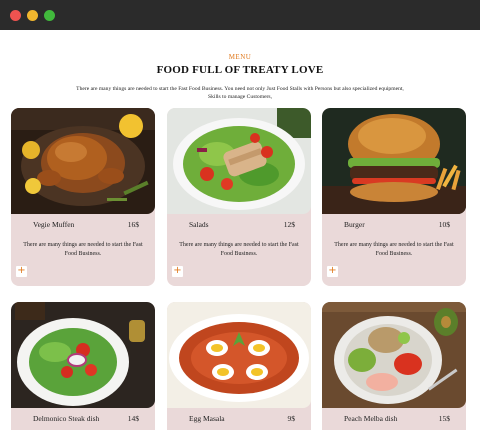 This screenshot has width=480, height=430. I want to click on menu-item-name: Delmonico Steak dish, so click(66, 418).